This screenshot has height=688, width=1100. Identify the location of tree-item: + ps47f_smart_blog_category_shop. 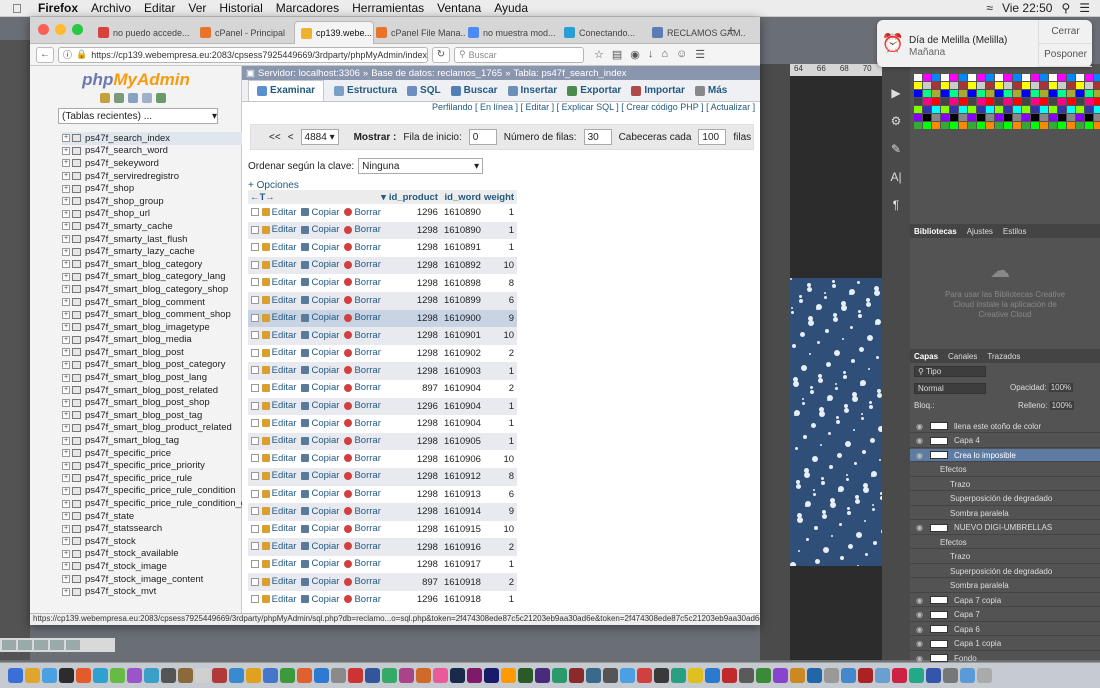
(152, 289).